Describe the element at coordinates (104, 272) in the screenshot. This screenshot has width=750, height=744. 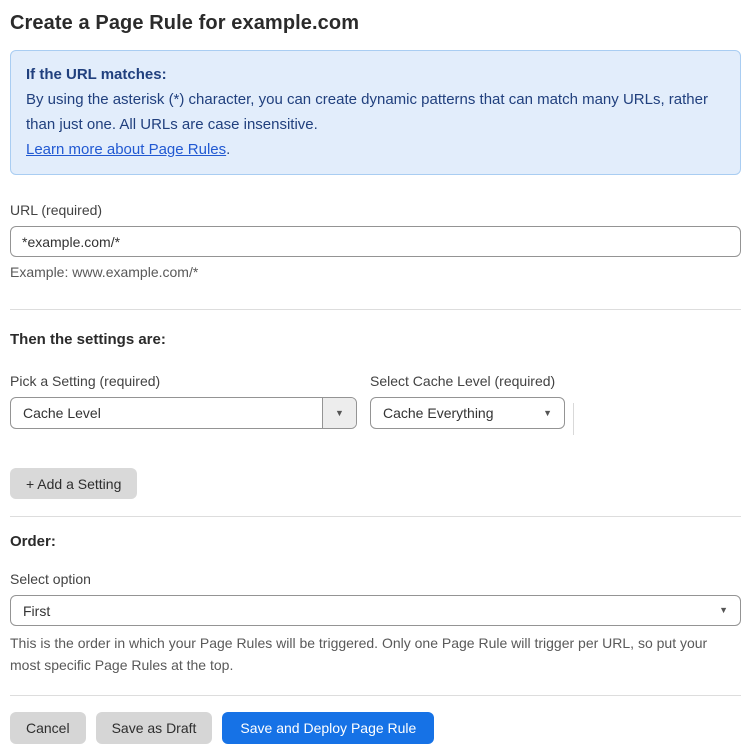
I see `url-hint: Example: www.example.com/*` at that location.